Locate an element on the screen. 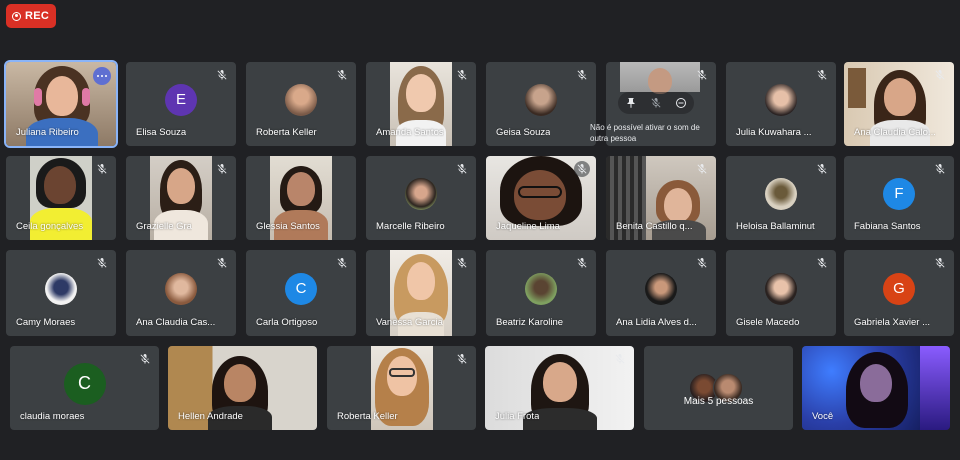 The height and width of the screenshot is (460, 960). participant-tile: Geisa Souza is located at coordinates (541, 104).